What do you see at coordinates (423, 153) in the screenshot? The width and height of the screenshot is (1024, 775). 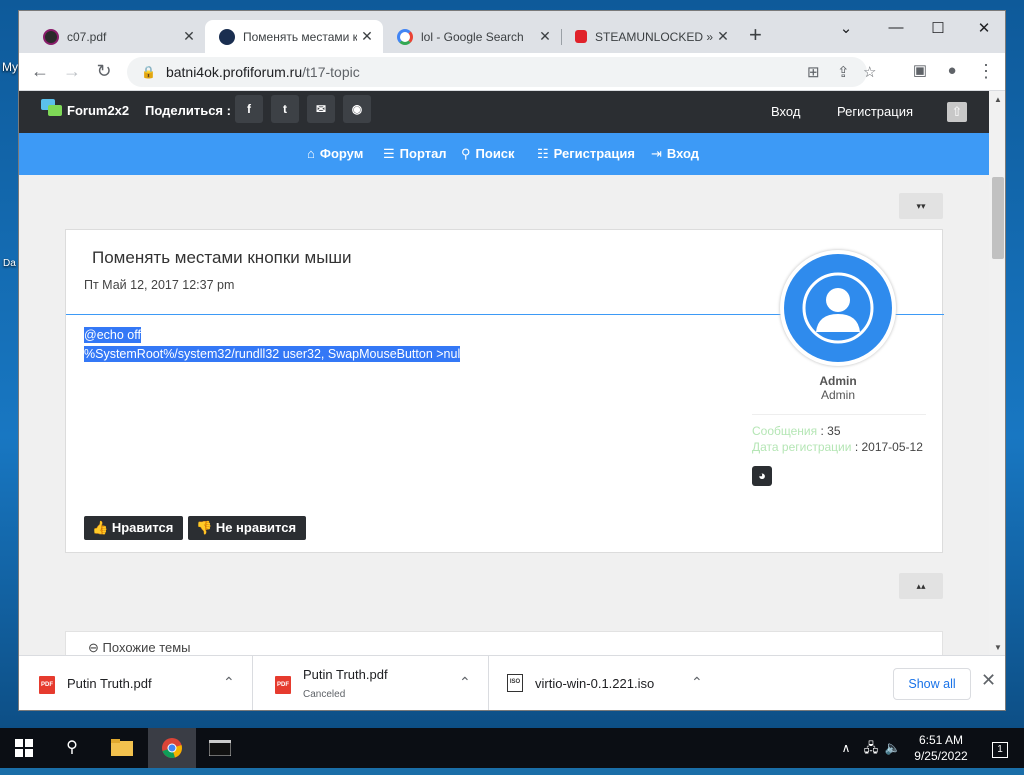 I see `nav-label: Портал` at bounding box center [423, 153].